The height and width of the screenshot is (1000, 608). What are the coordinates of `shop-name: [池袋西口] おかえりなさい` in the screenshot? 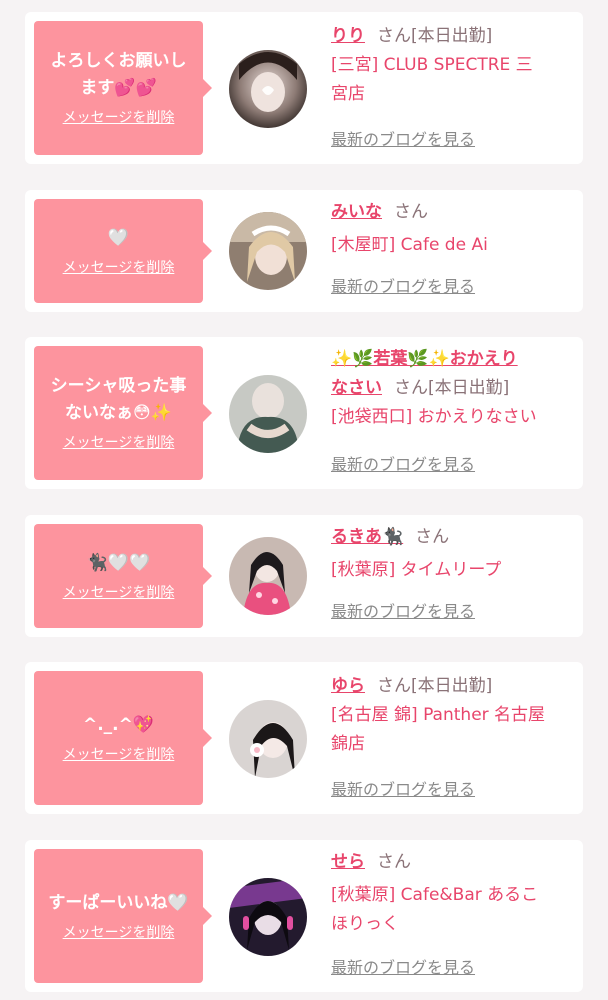 It's located at (434, 417).